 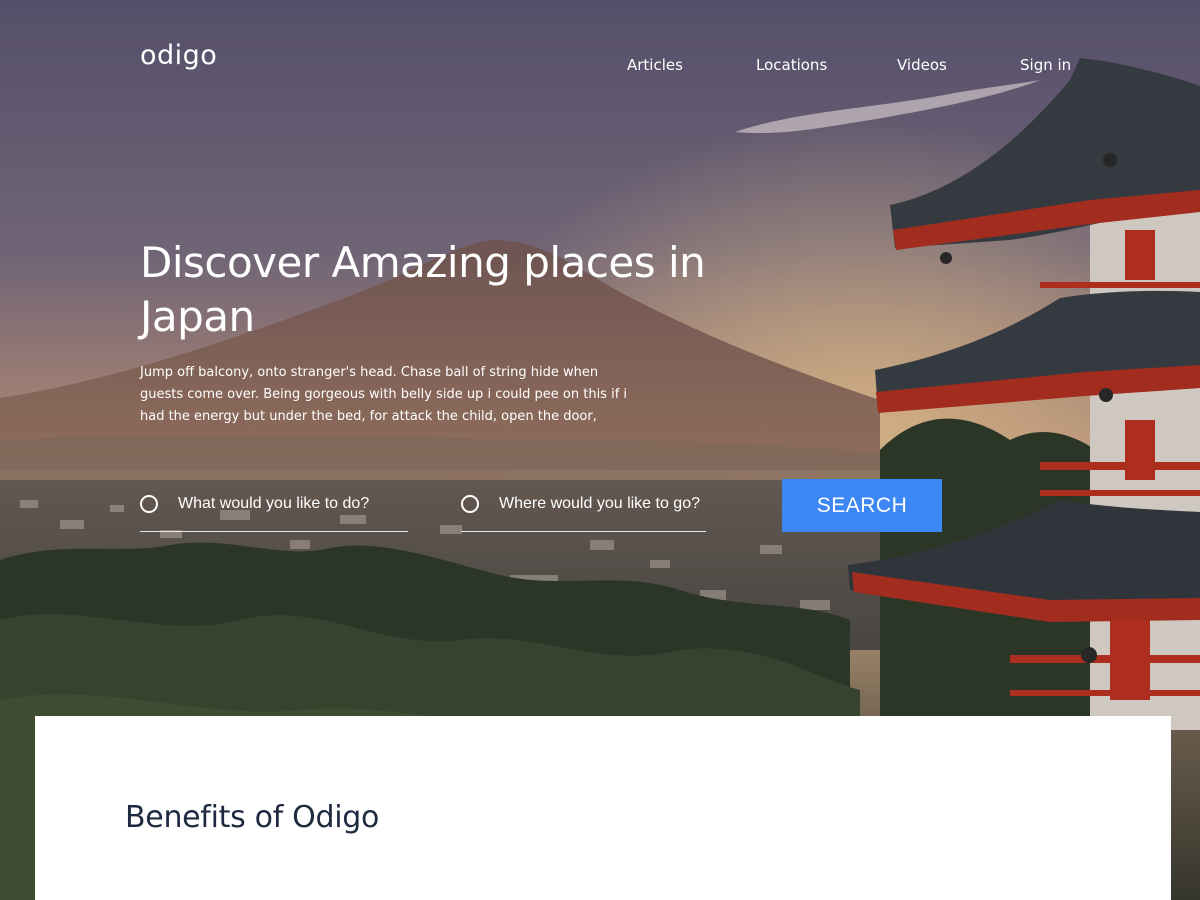 What do you see at coordinates (423, 289) in the screenshot?
I see `hero-title: Discover Amazing places in Japan` at bounding box center [423, 289].